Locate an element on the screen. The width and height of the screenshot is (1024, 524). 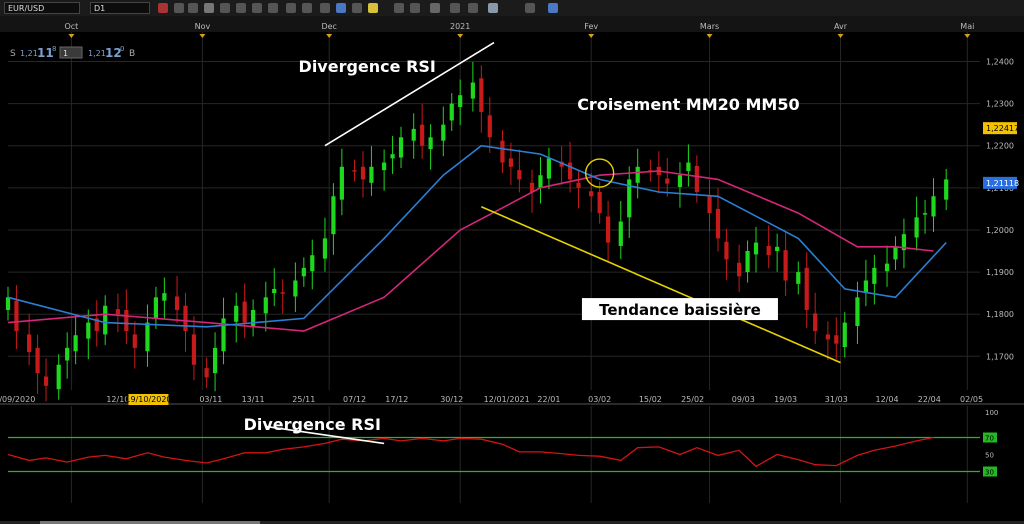
cursor-icon is located at coordinates (307, 8).